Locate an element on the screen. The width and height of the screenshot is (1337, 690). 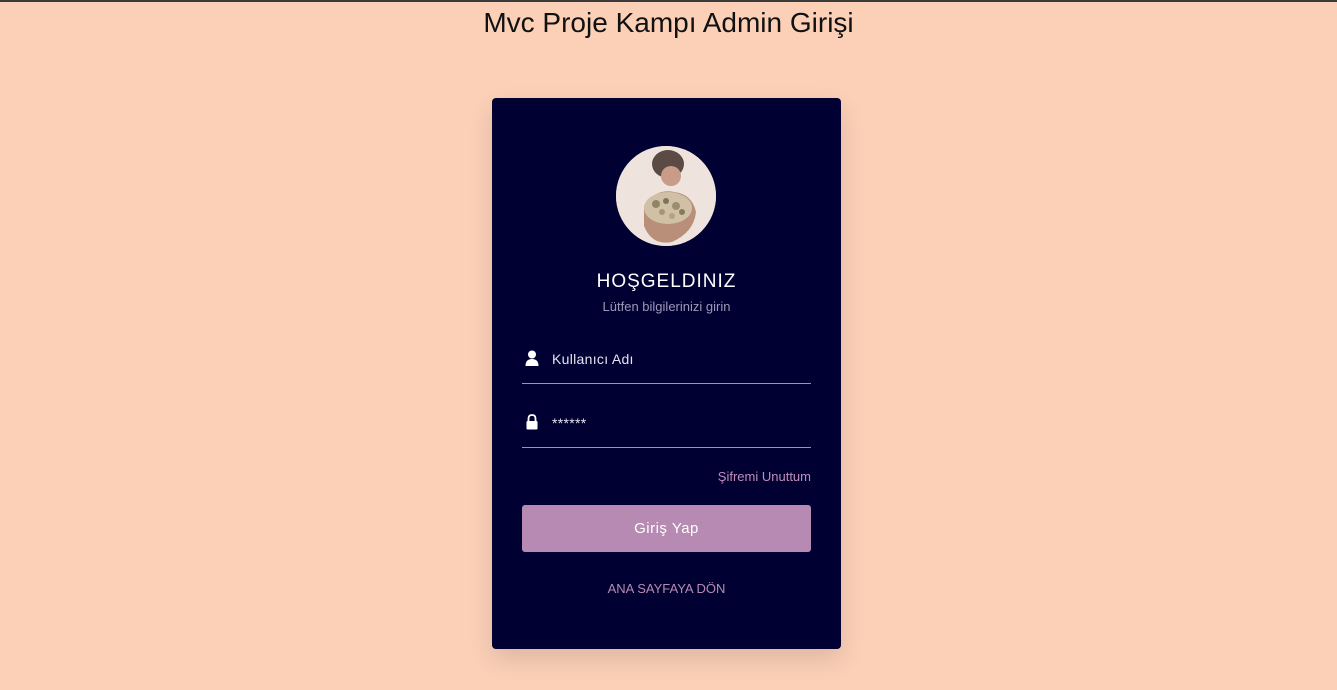
avatar-image is located at coordinates (666, 196).